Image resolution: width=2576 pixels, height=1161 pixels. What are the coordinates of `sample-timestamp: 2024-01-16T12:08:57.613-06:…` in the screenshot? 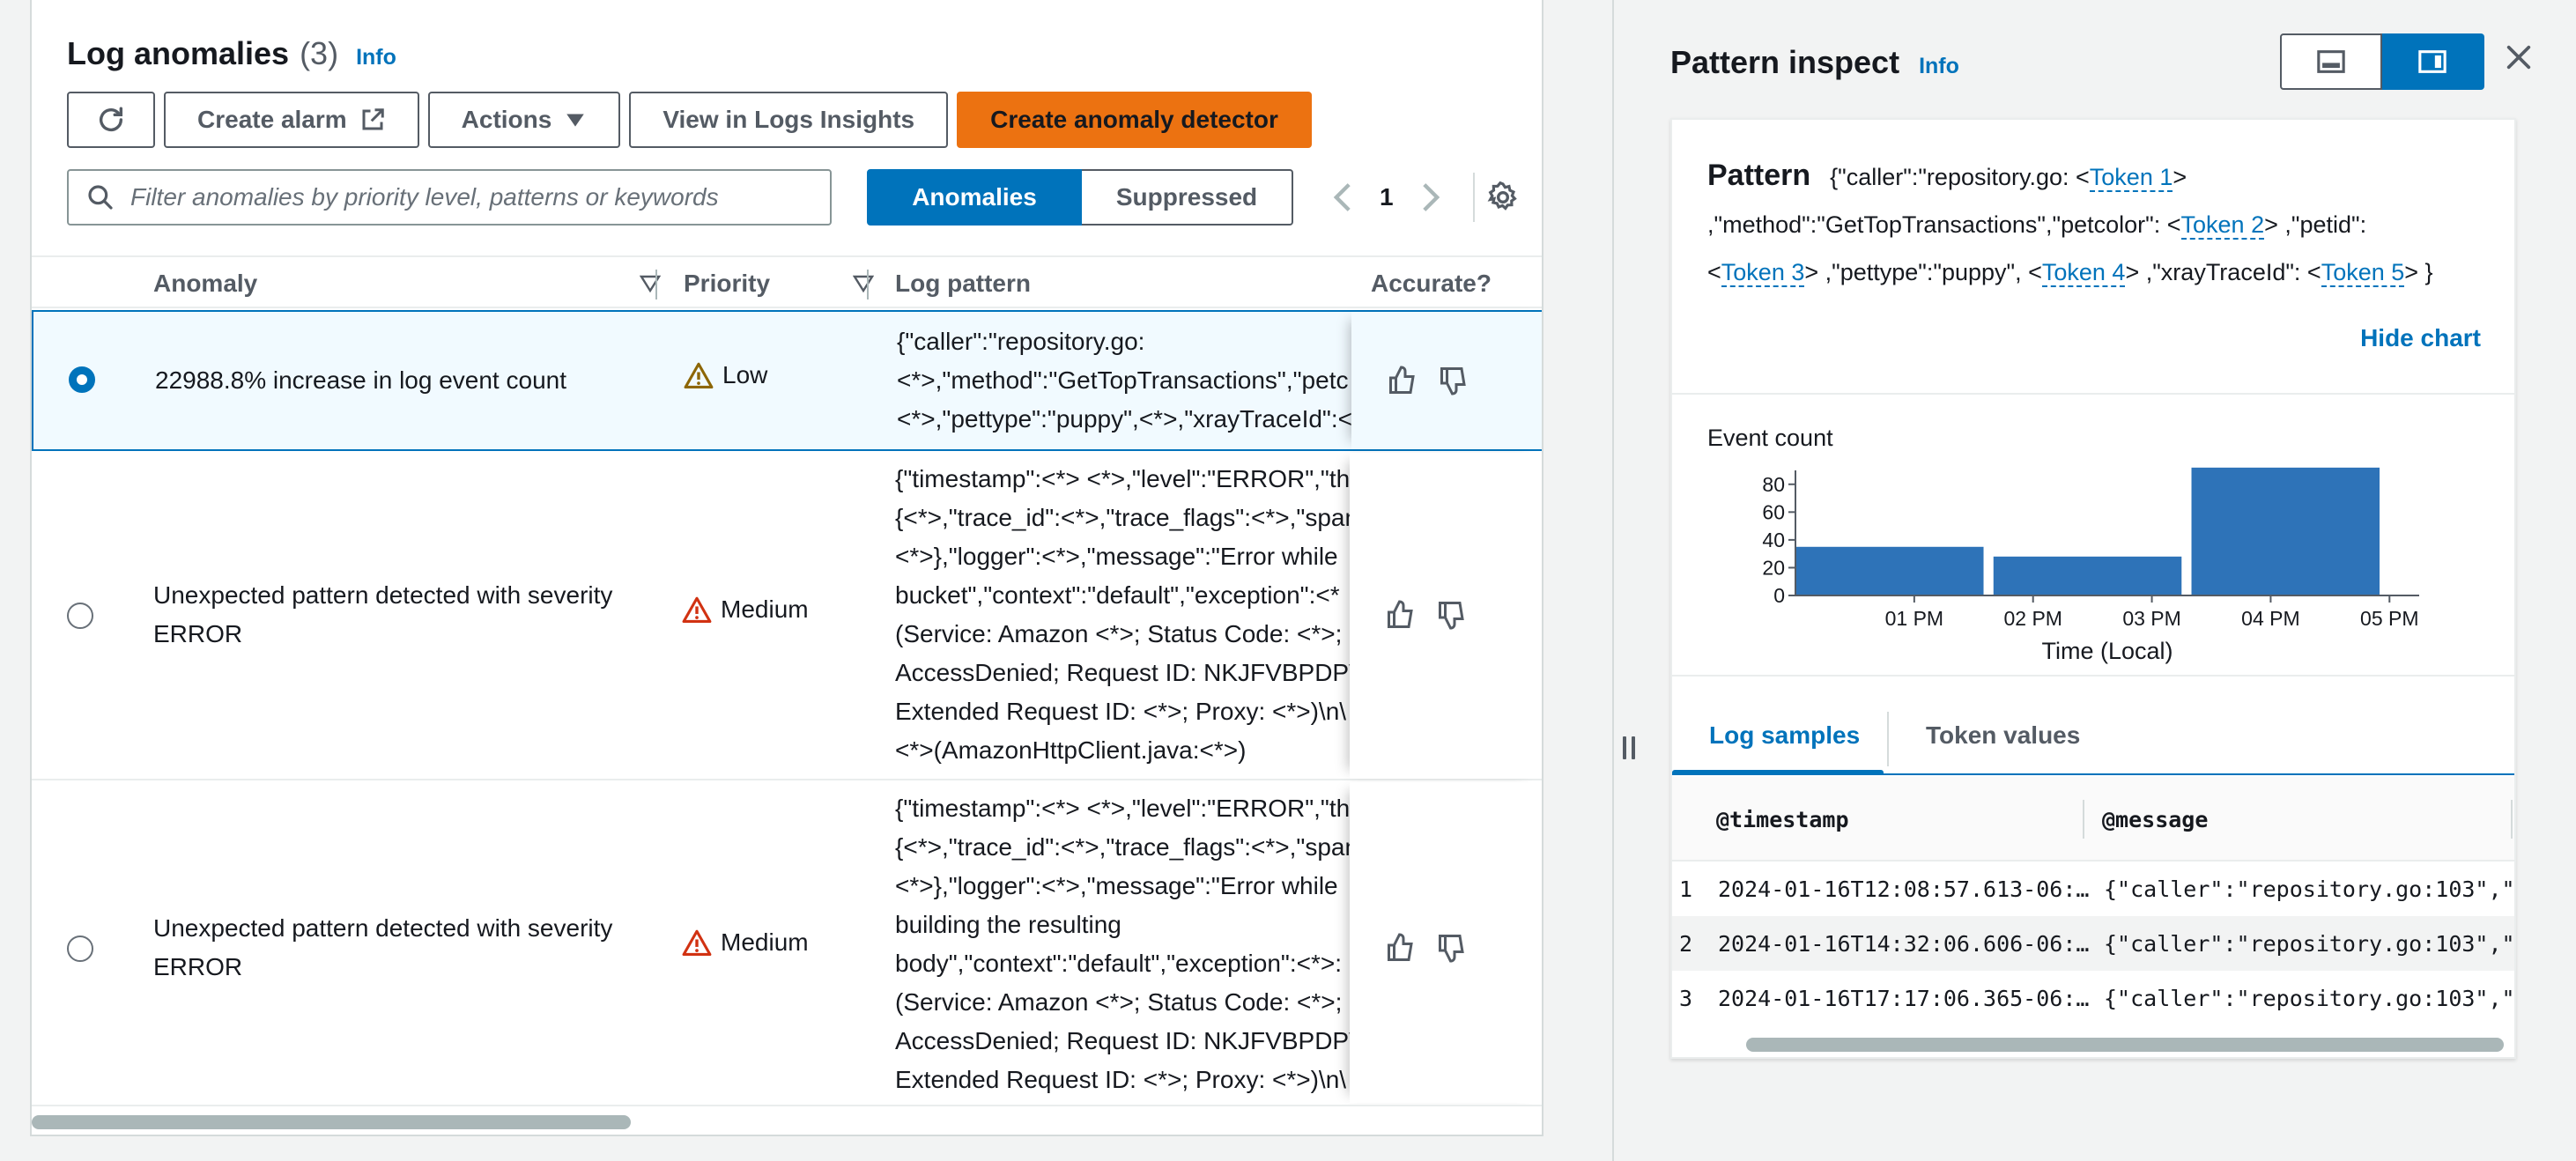 It's located at (1904, 889).